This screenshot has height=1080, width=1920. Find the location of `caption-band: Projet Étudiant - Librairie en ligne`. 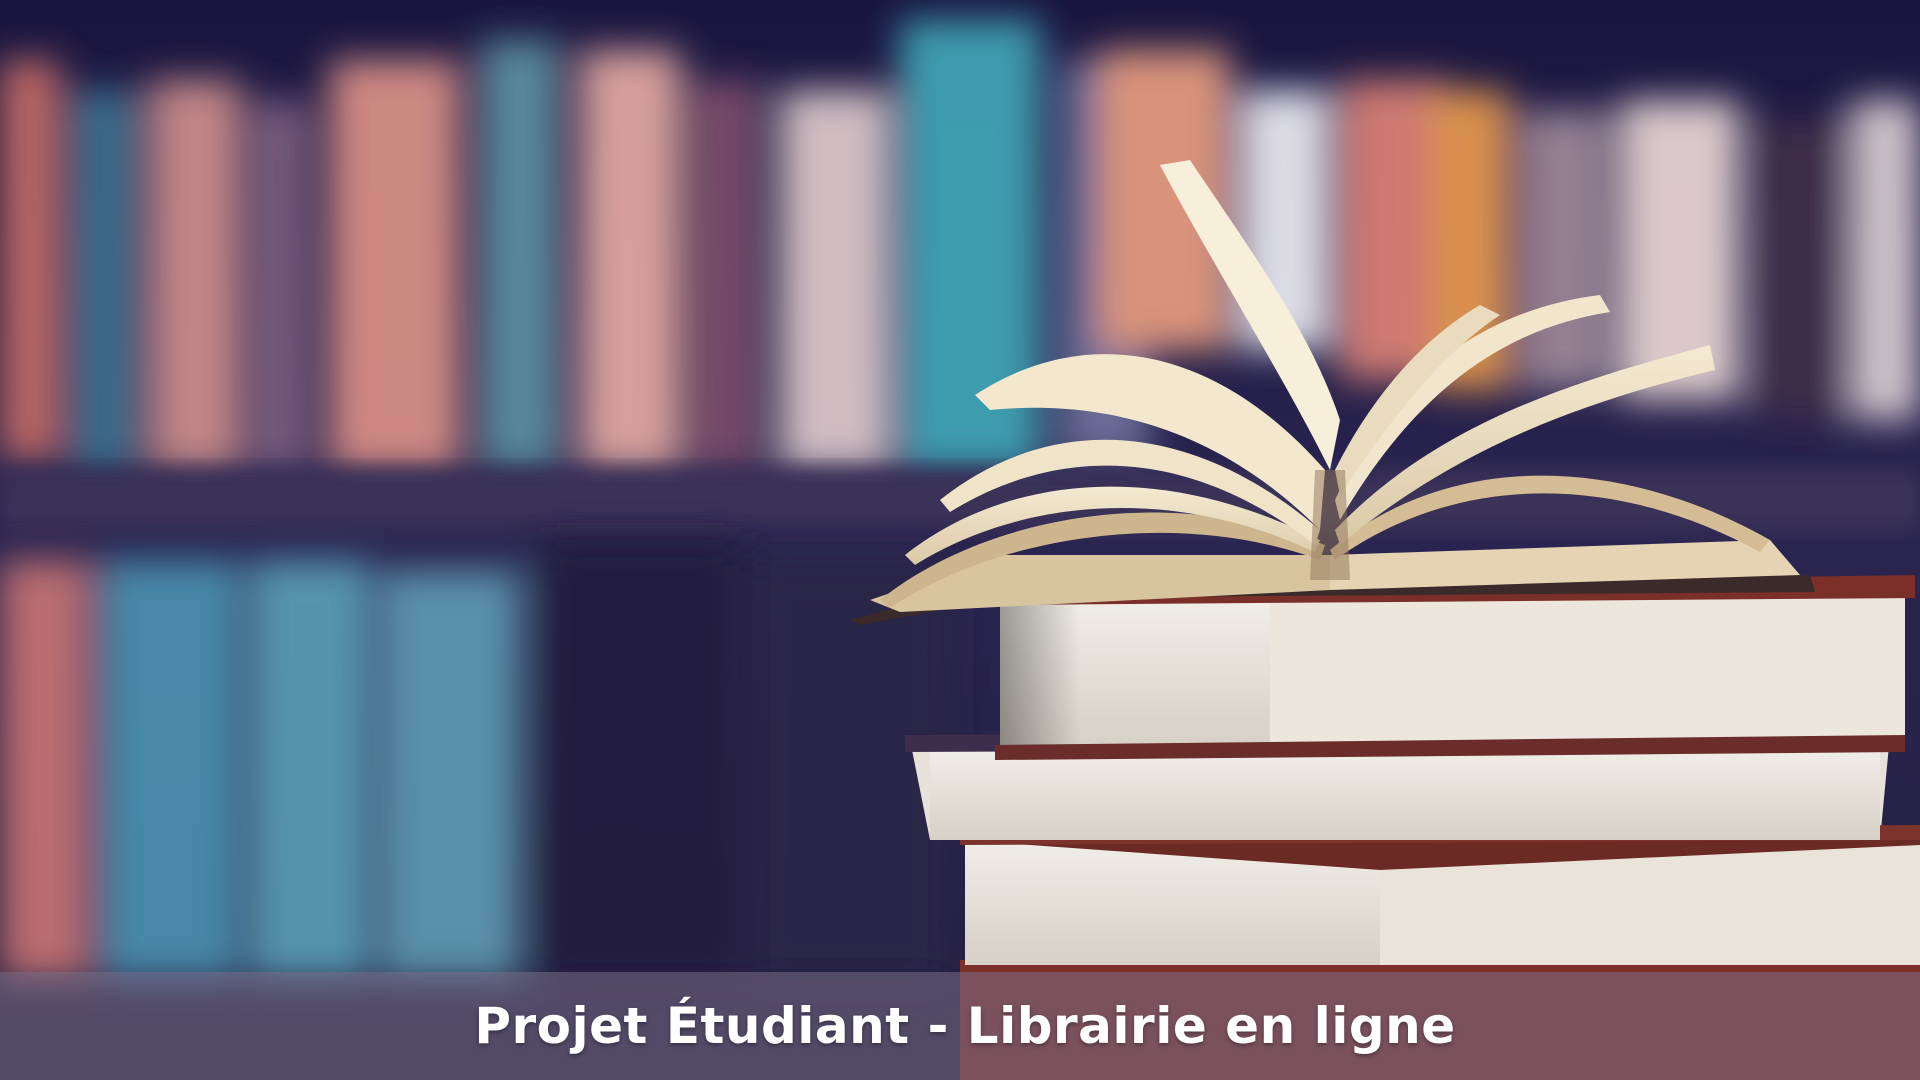

caption-band: Projet Étudiant - Librairie en ligne is located at coordinates (960, 1026).